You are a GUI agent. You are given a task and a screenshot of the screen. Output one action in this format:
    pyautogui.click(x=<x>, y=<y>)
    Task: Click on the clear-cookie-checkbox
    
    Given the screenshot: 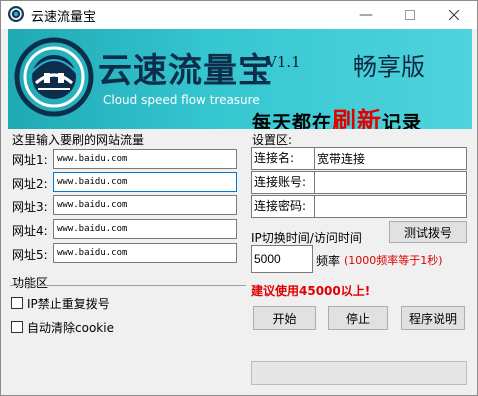 What is the action you would take?
    pyautogui.click(x=17, y=327)
    